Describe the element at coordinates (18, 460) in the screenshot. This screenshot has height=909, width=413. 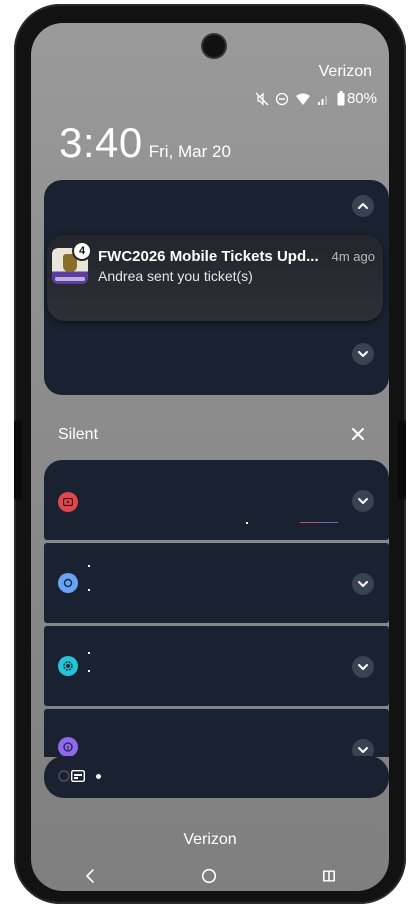
I see `side-button-left` at that location.